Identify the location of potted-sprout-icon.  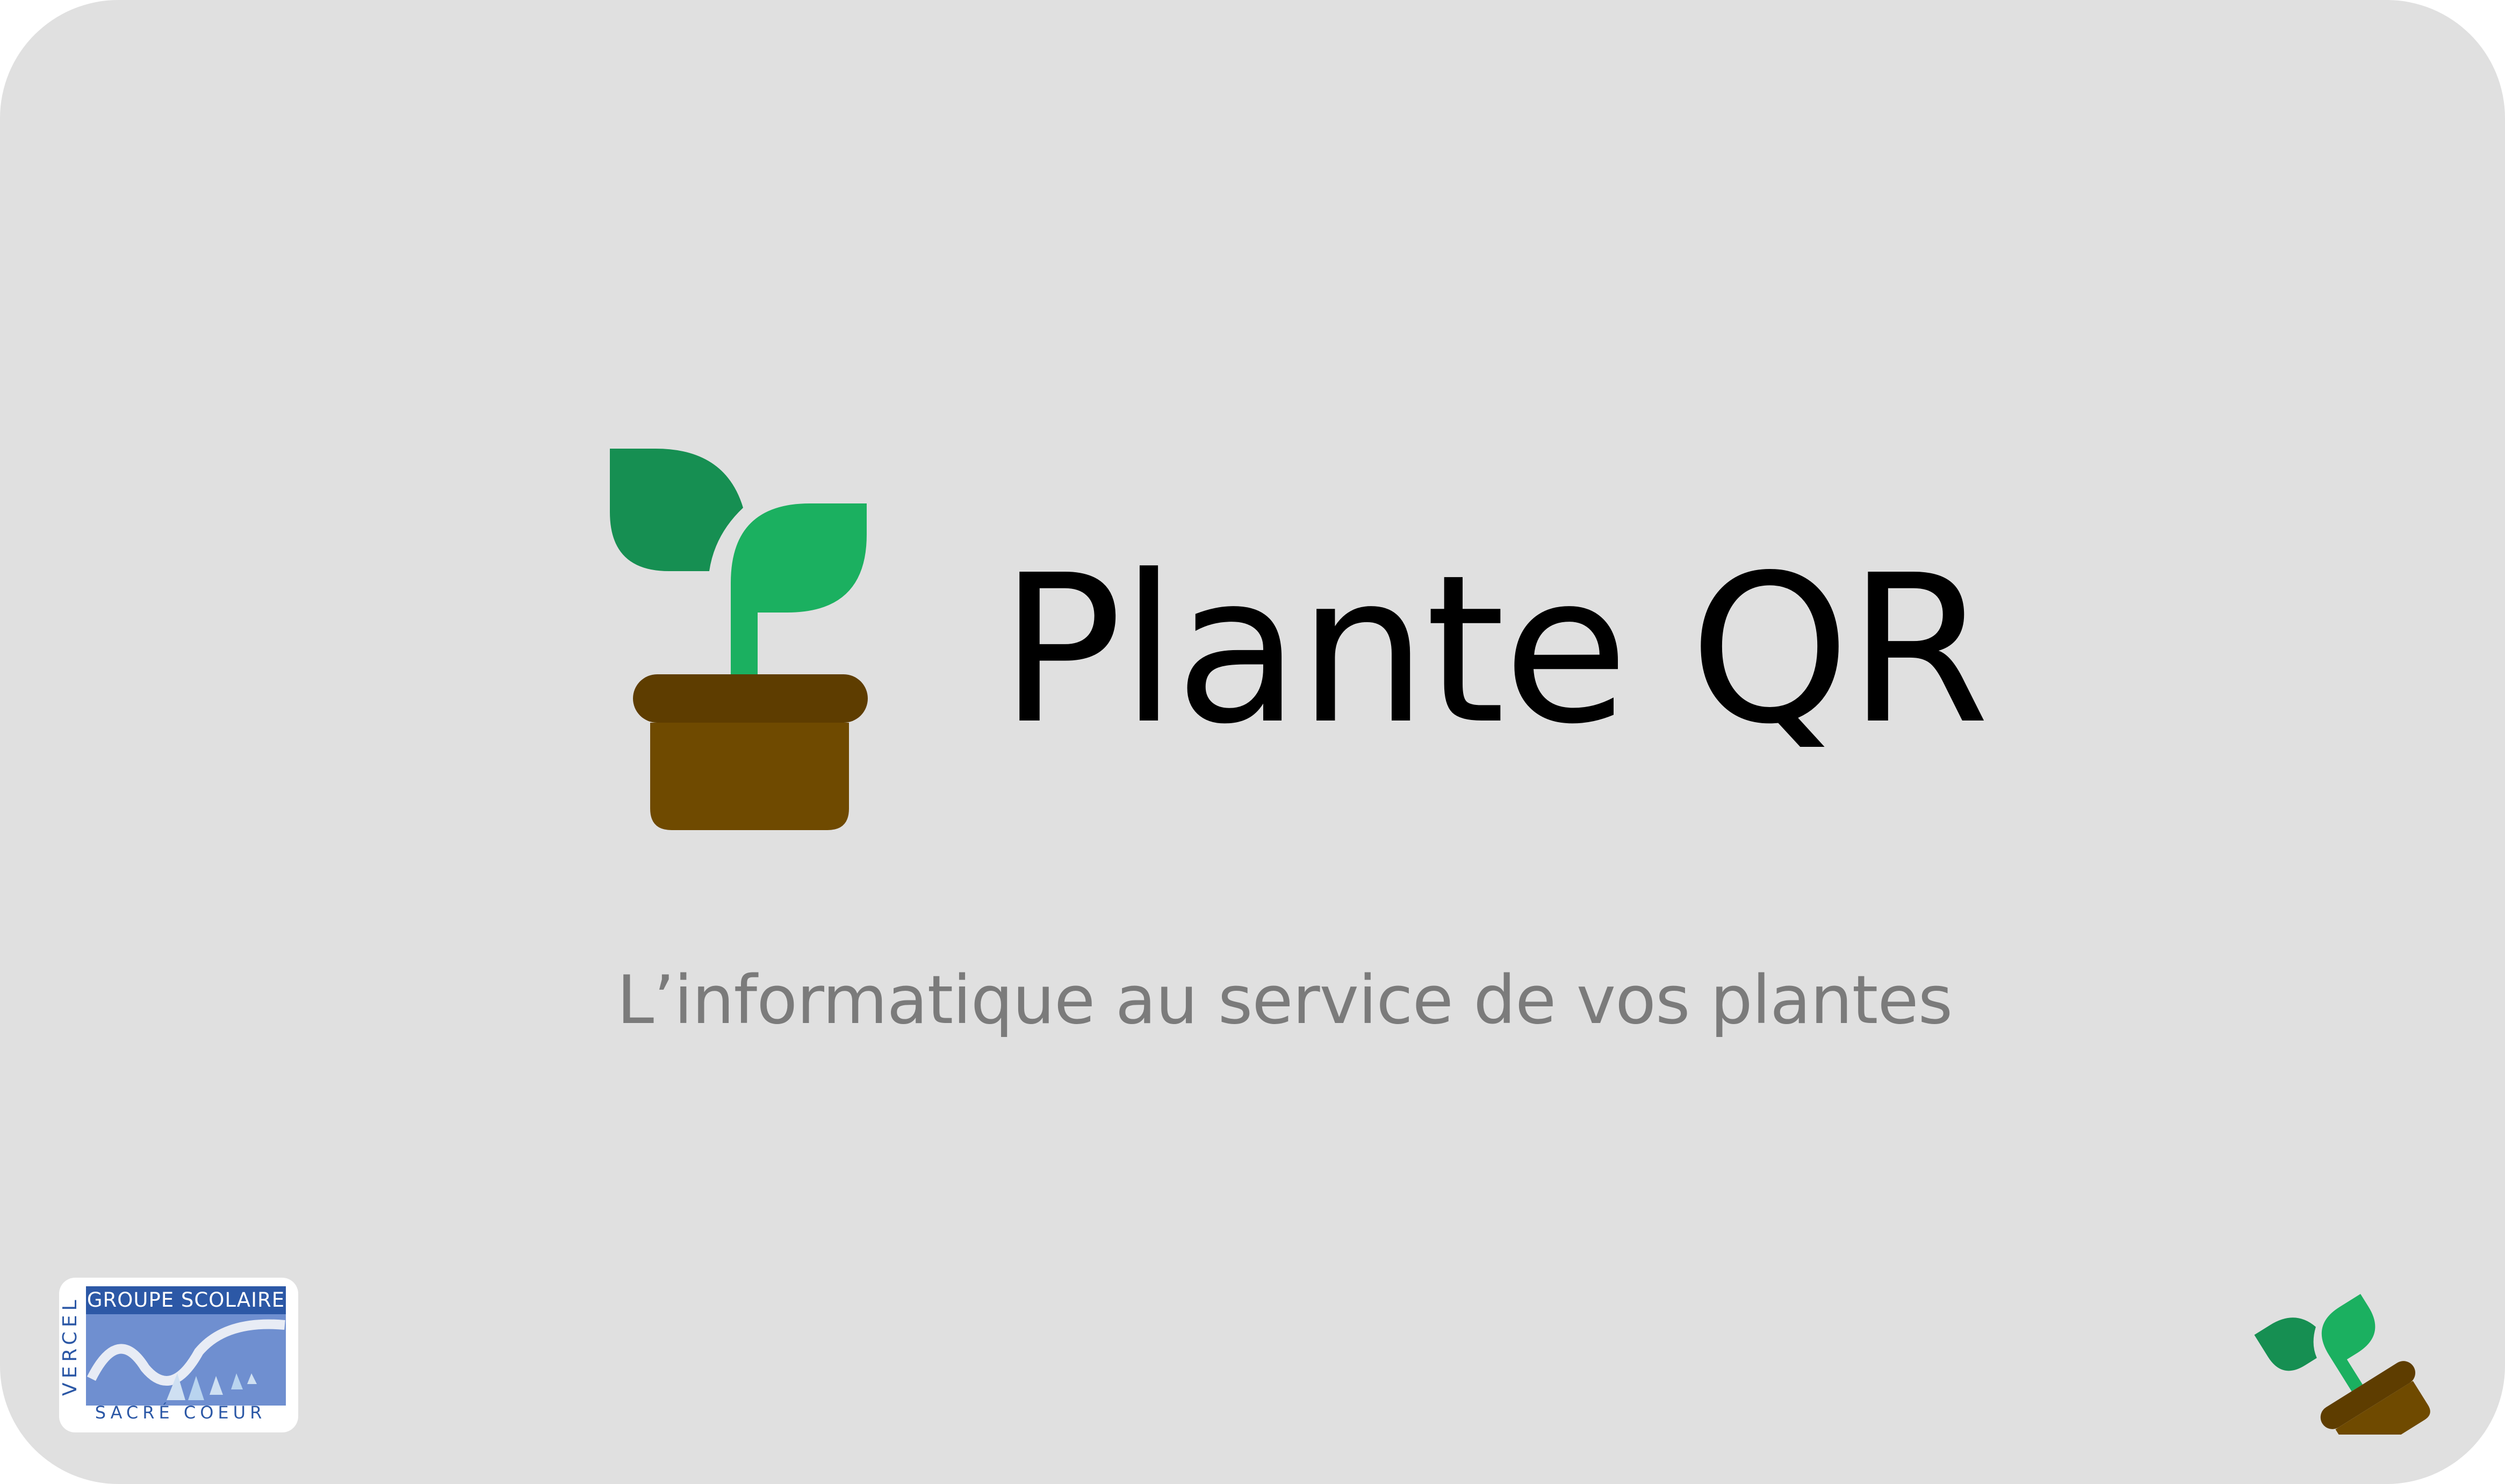
(739, 640).